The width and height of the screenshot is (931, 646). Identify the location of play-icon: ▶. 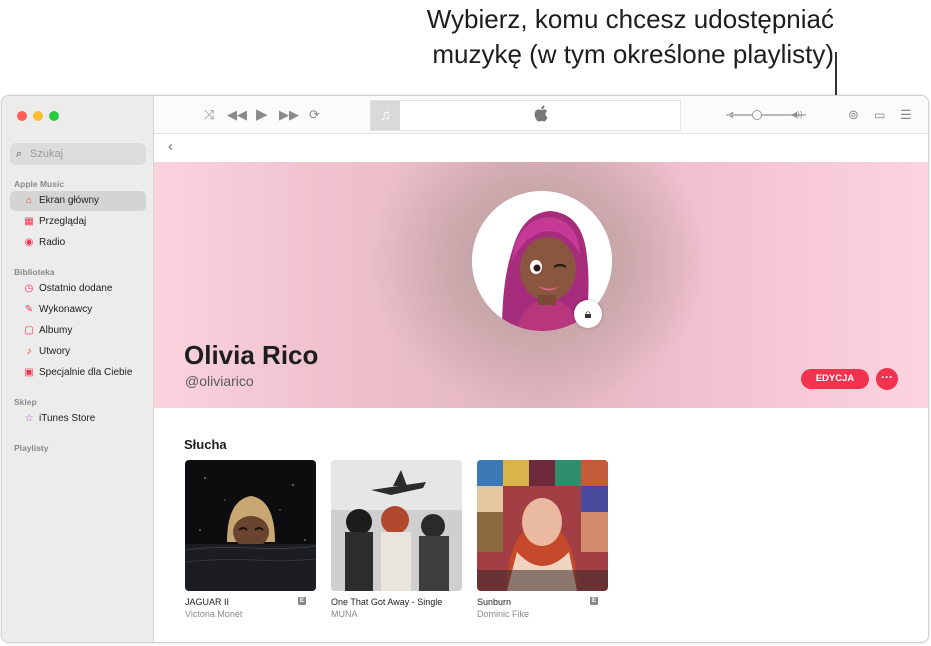
(262, 115).